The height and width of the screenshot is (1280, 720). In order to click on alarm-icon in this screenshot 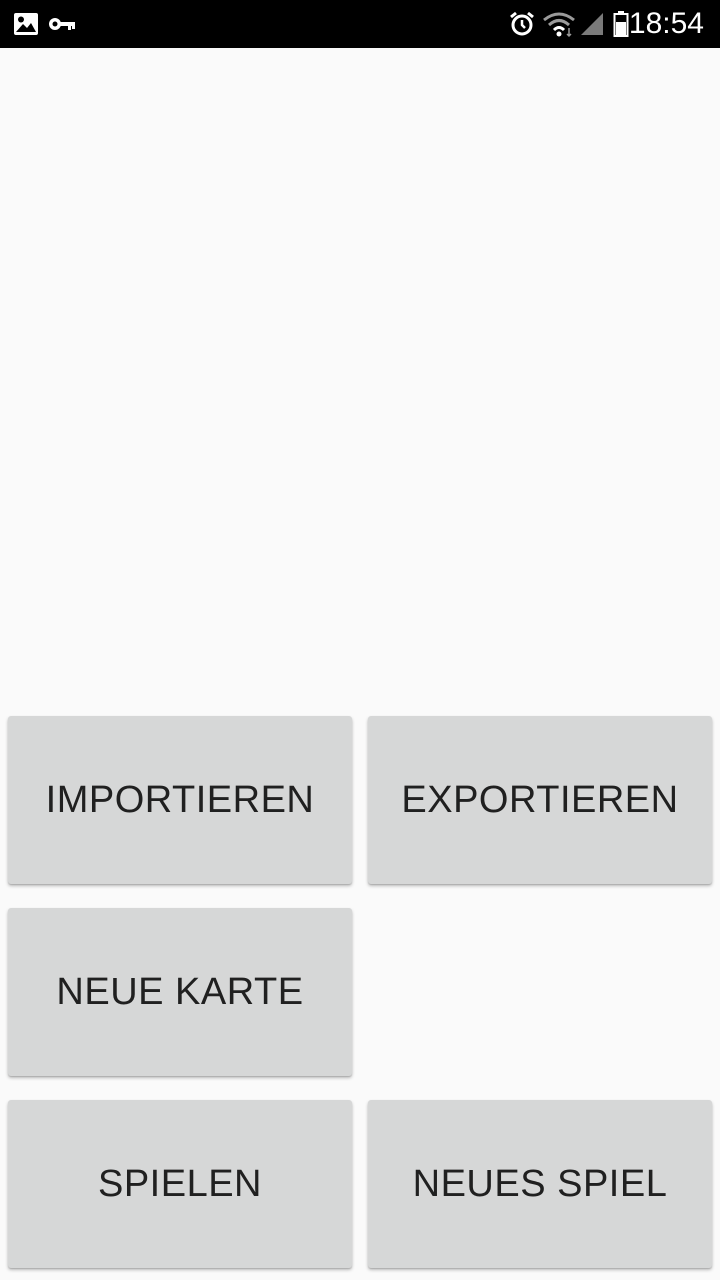, I will do `click(522, 24)`.